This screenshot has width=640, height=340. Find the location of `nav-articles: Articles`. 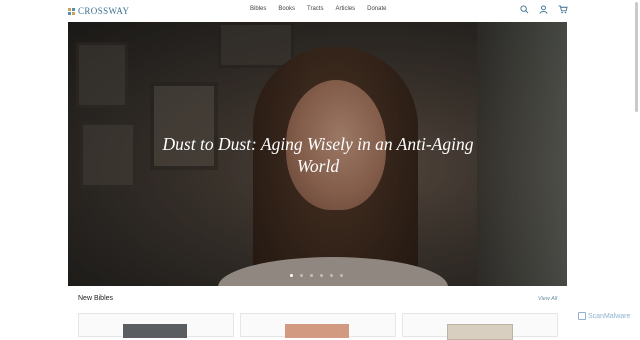

nav-articles: Articles is located at coordinates (345, 9).